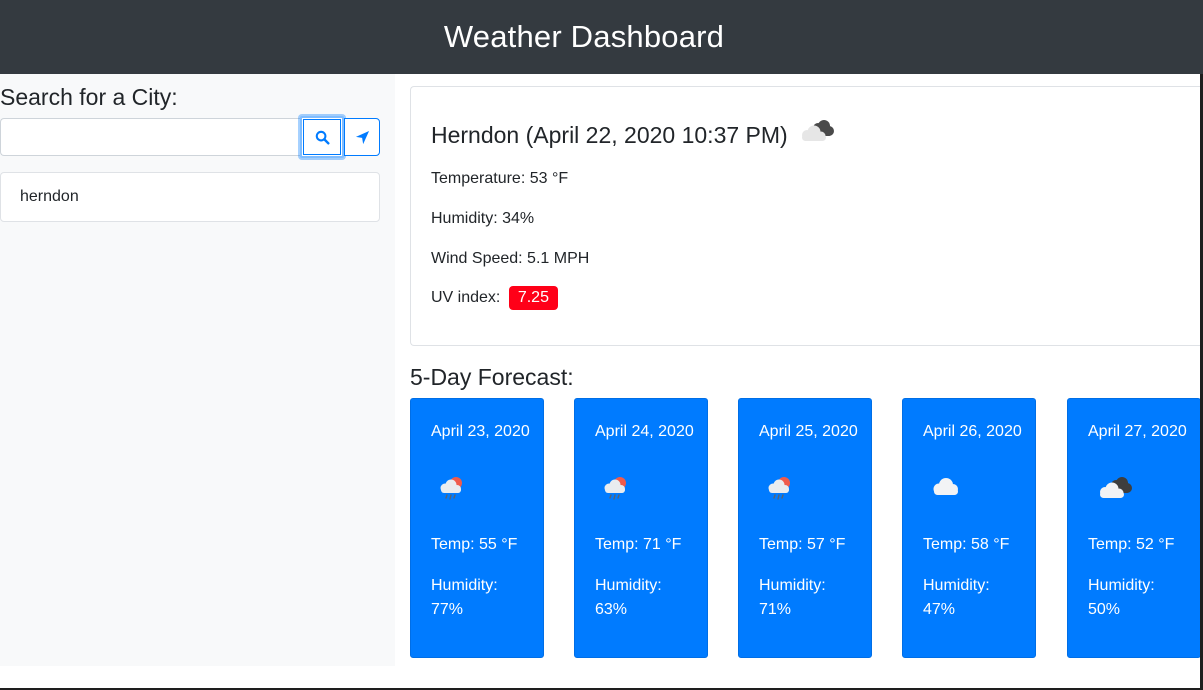 Image resolution: width=1203 pixels, height=690 pixels. What do you see at coordinates (972, 431) in the screenshot?
I see `forecast-date: April 26, 2020` at bounding box center [972, 431].